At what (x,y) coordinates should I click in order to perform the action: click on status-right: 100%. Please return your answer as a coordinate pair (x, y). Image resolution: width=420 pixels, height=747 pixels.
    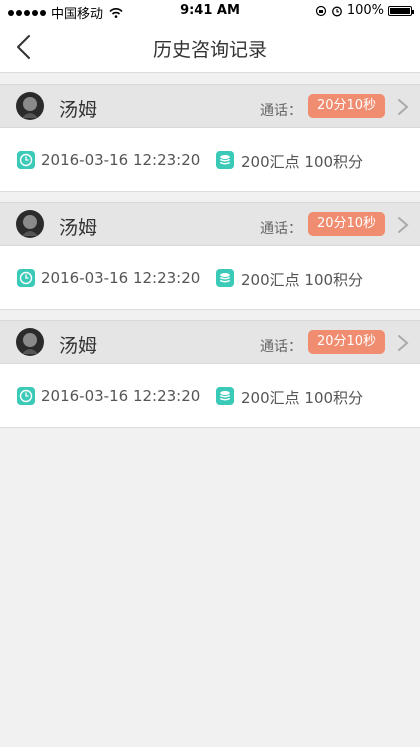
    Looking at the image, I should click on (364, 10).